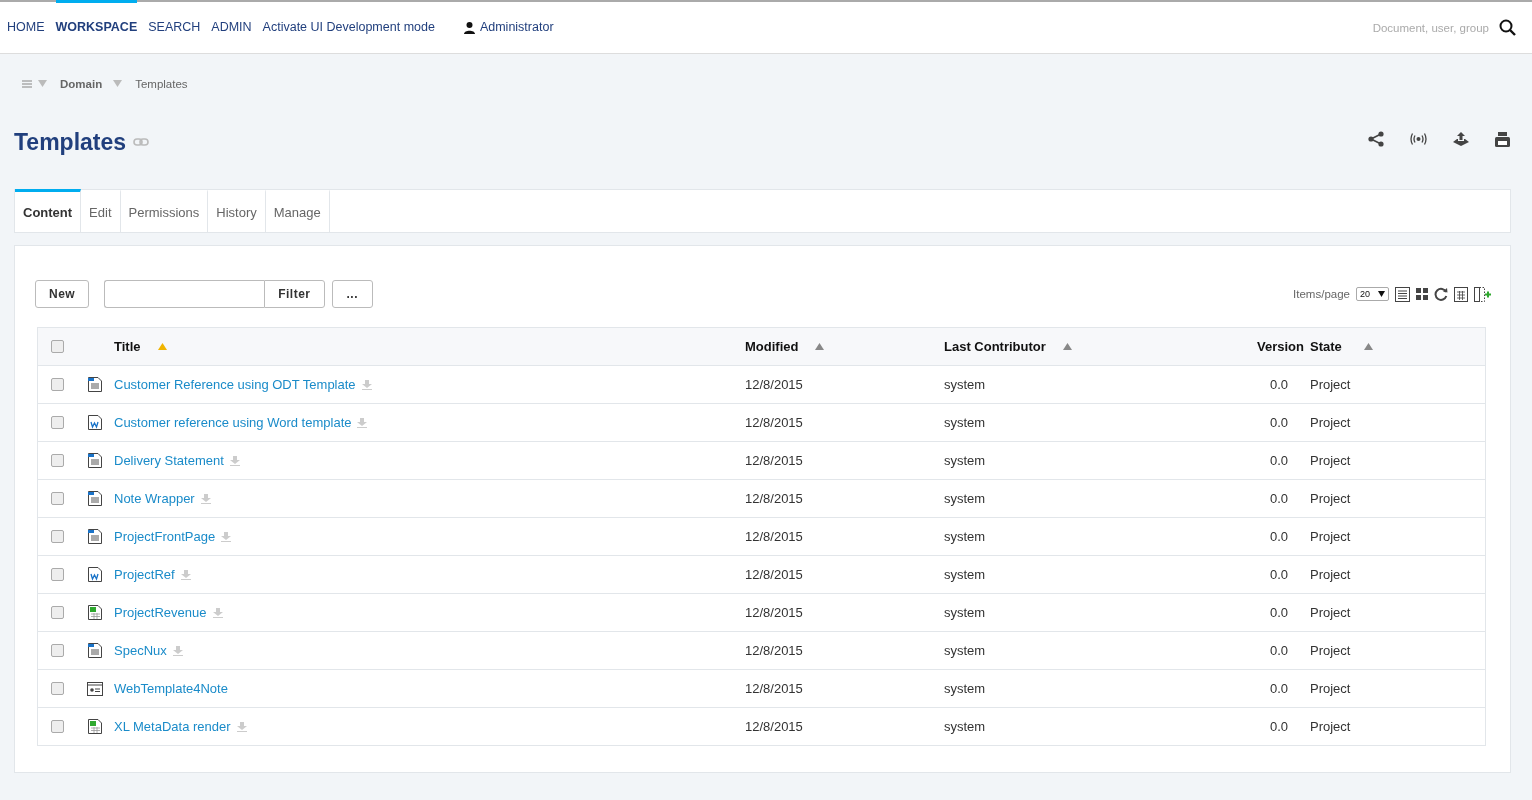 The height and width of the screenshot is (800, 1532). I want to click on breadcrumb-item: Domain, so click(81, 83).